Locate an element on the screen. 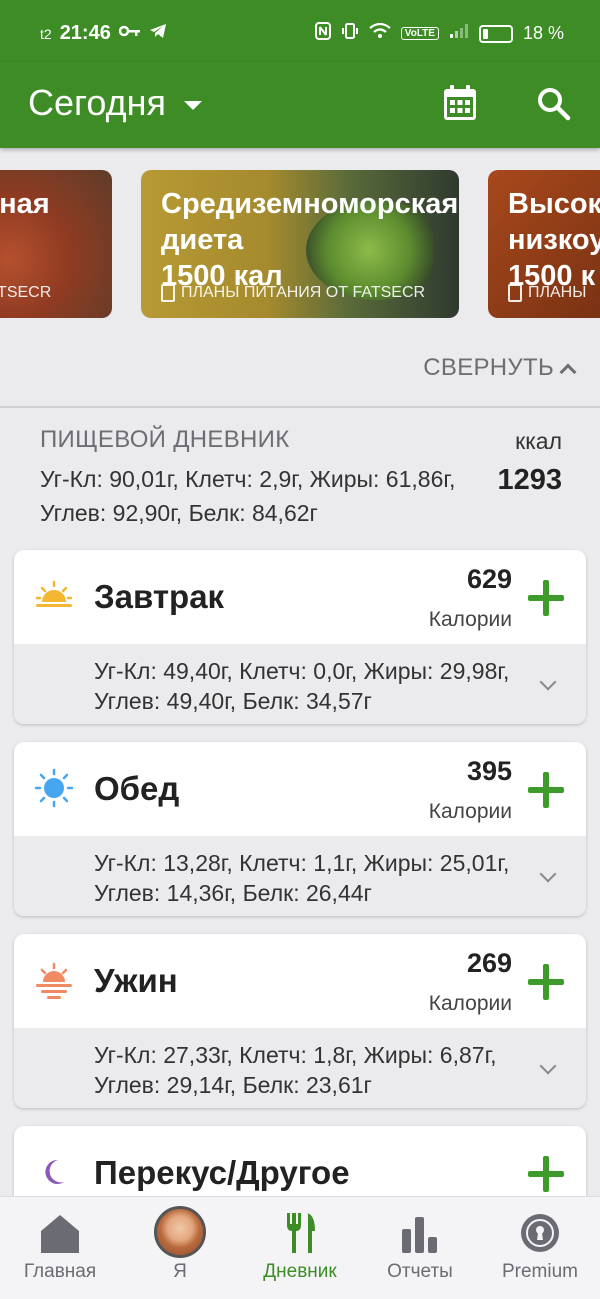 The image size is (600, 1299). meal-name: Ужин is located at coordinates (136, 980).